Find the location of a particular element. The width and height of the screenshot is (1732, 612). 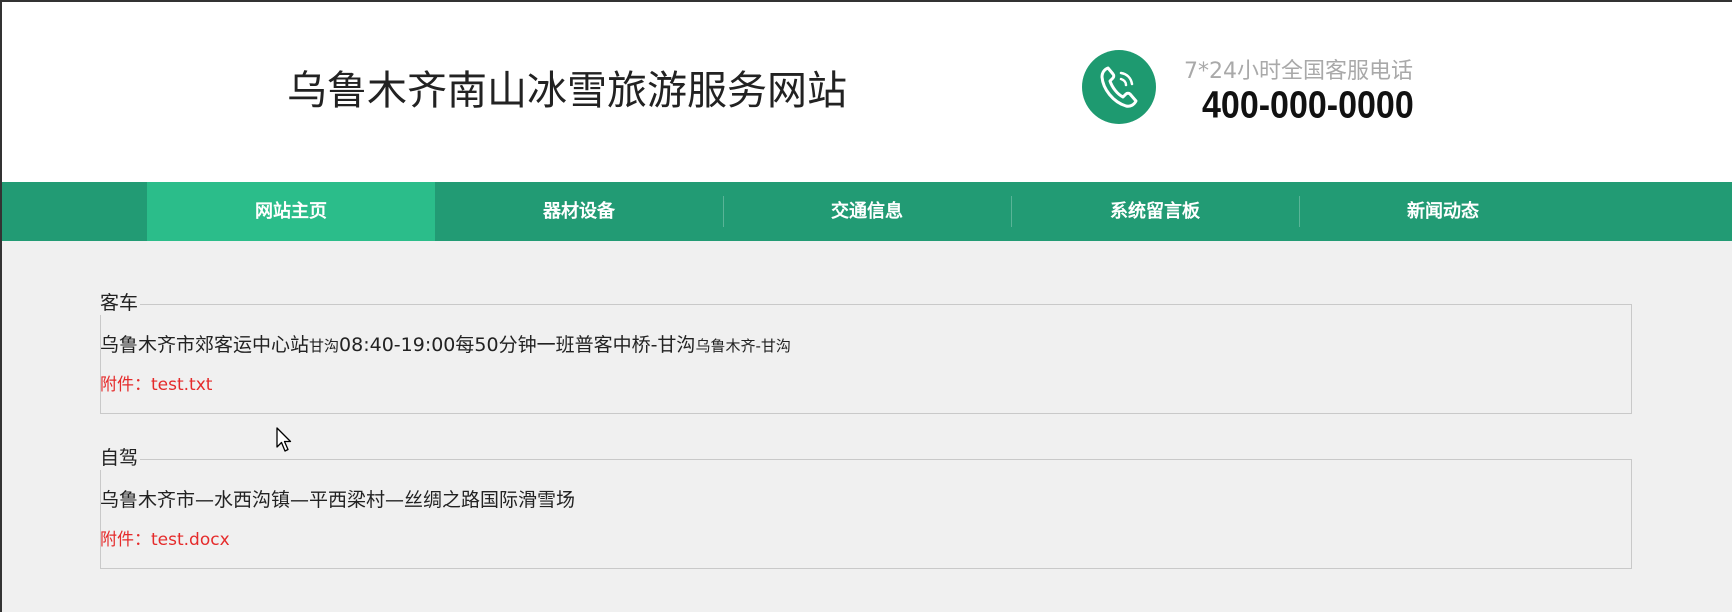

hotline-number: 400-000-0000 is located at coordinates (1308, 105).